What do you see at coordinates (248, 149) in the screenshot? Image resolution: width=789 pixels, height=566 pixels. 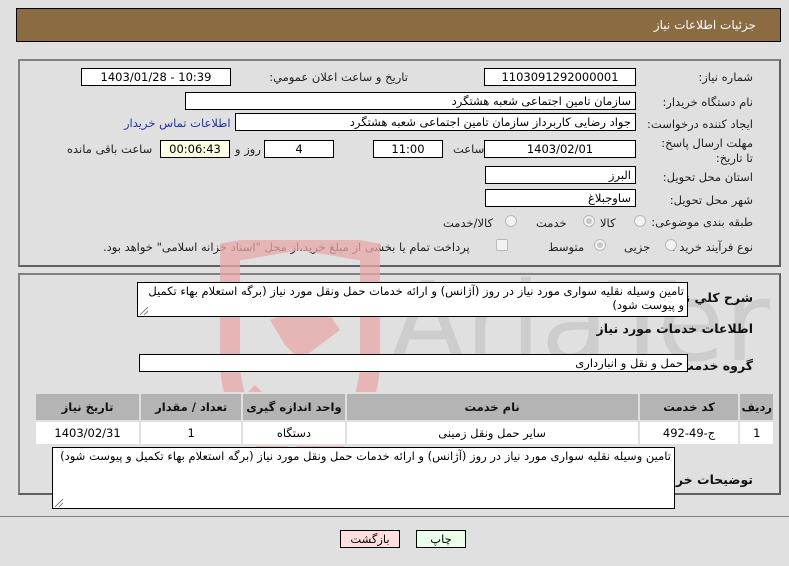 I see `days-label: روز و` at bounding box center [248, 149].